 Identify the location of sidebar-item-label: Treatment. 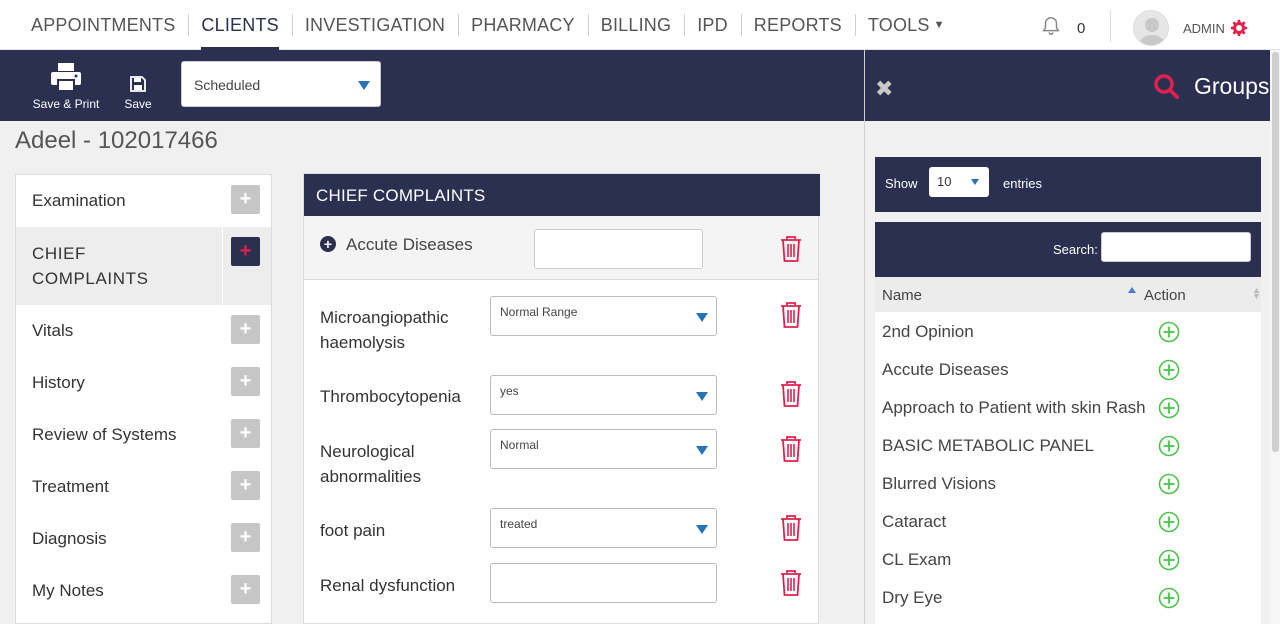
(70, 486).